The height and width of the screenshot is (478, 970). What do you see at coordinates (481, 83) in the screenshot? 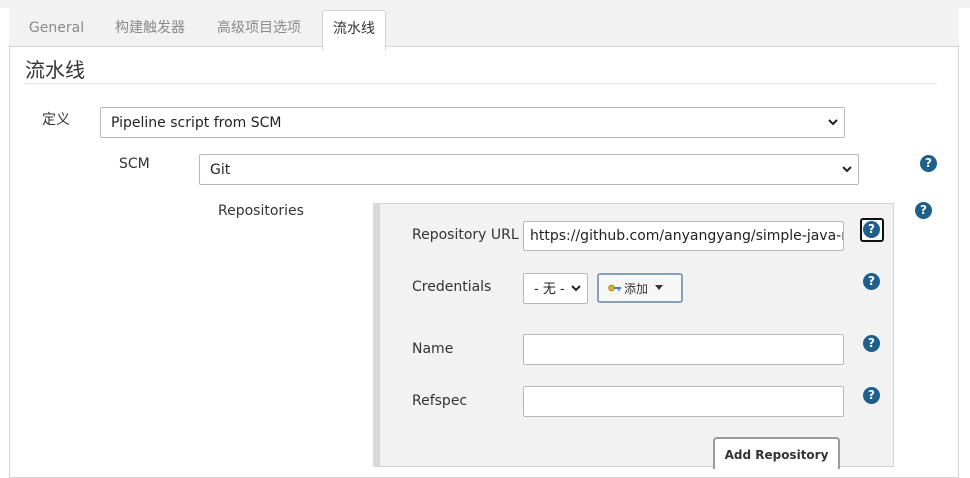
I see `section-divider` at bounding box center [481, 83].